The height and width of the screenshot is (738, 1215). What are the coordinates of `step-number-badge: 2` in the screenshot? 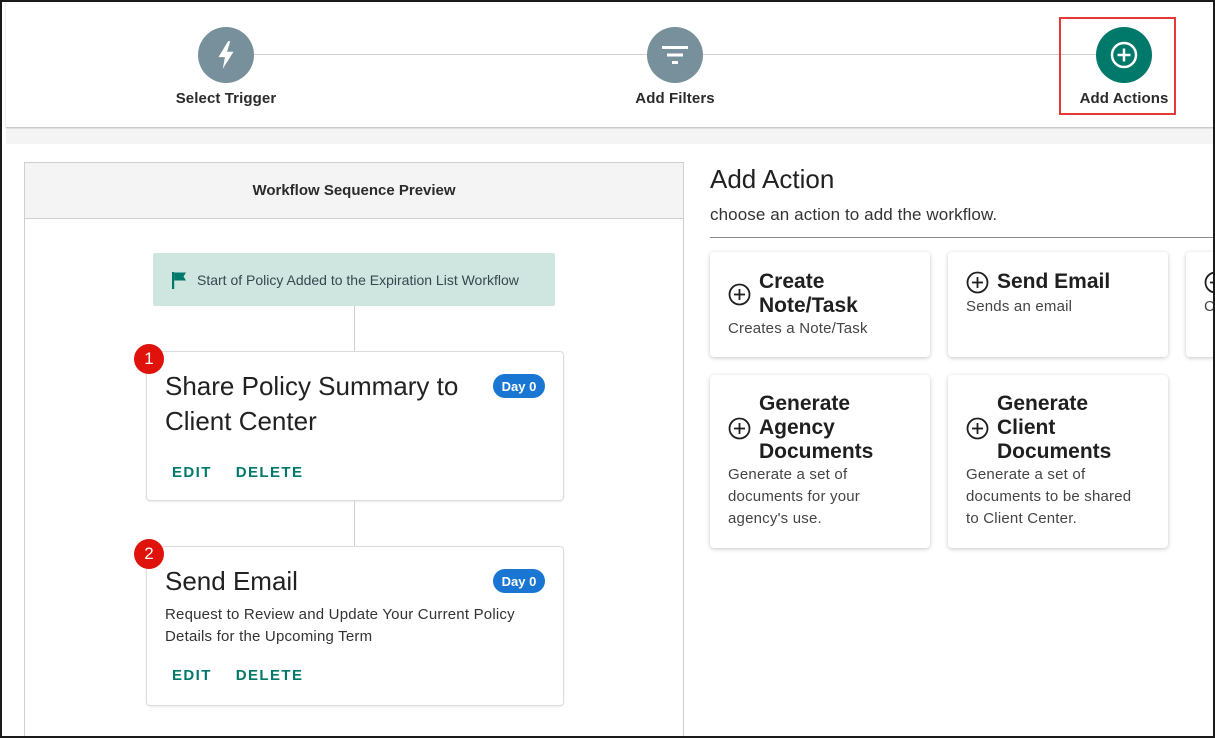 It's located at (149, 554).